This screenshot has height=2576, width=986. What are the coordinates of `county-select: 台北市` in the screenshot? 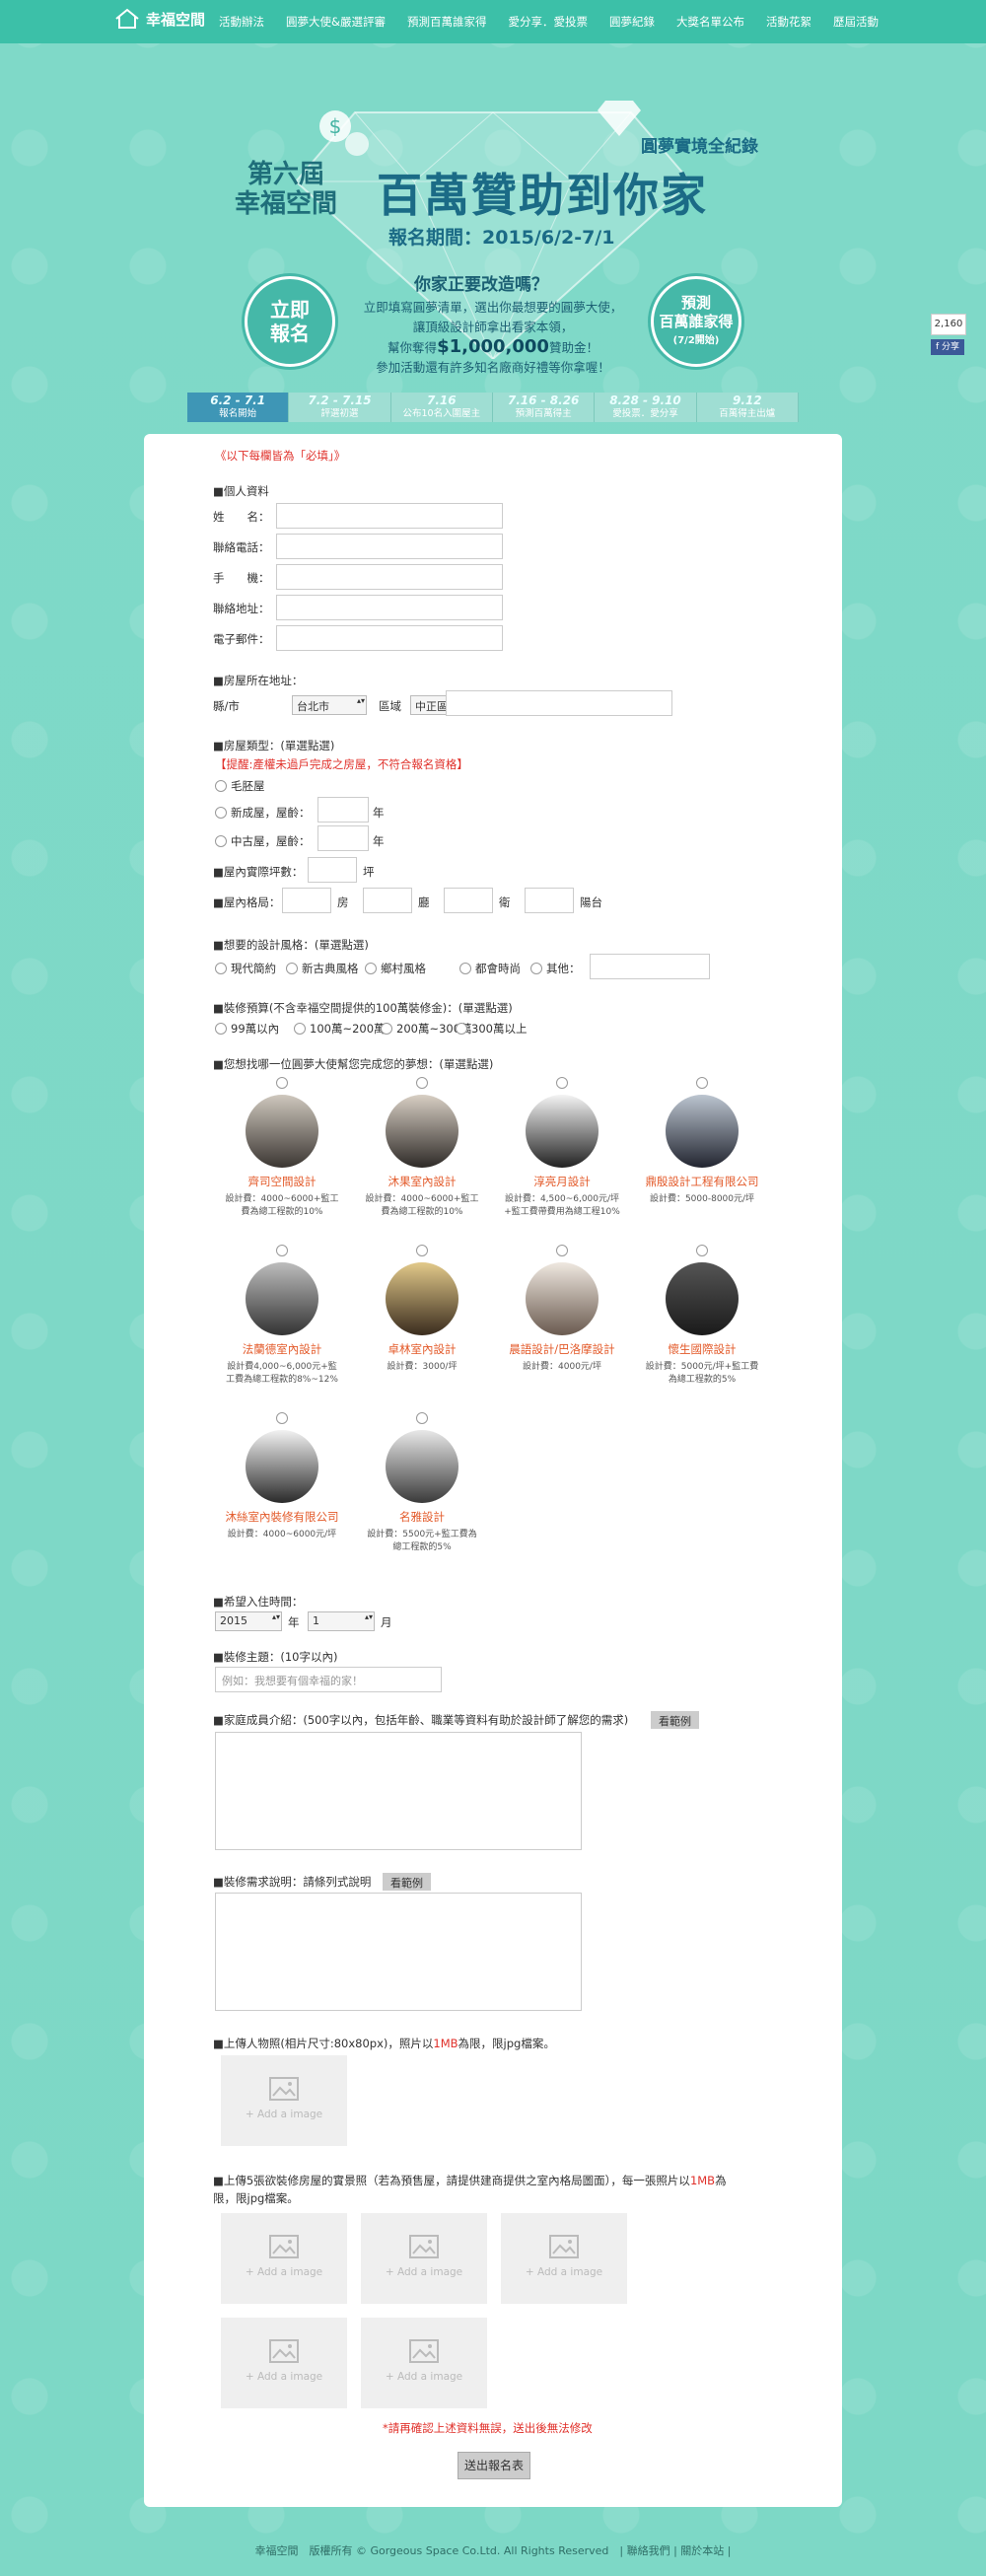 It's located at (329, 705).